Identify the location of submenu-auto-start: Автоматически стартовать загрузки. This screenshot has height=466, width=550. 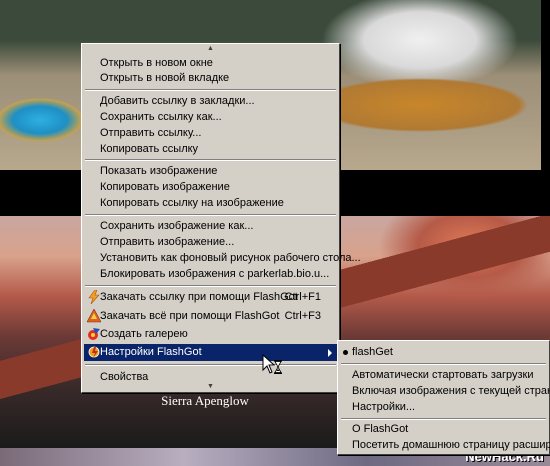
(443, 375).